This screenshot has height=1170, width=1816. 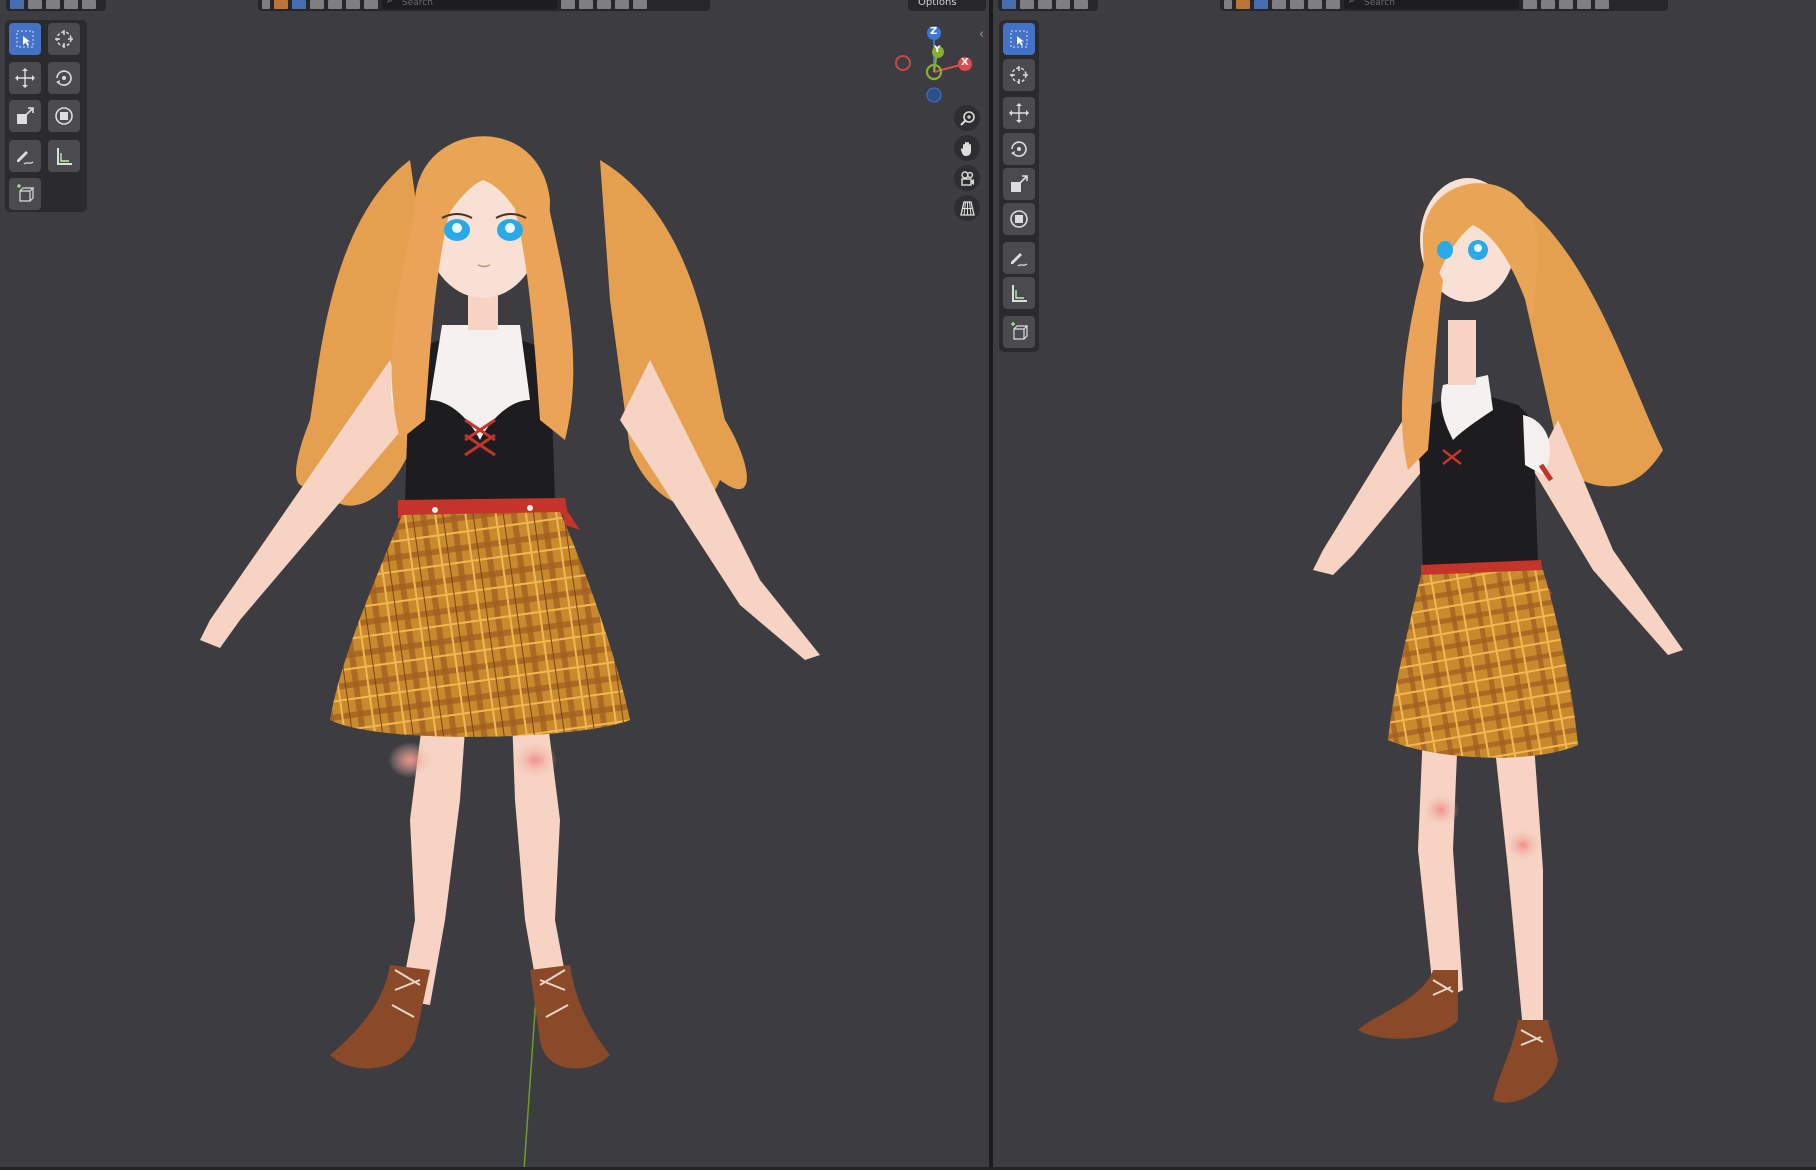 I want to click on rotate-icon, so click(x=1019, y=149).